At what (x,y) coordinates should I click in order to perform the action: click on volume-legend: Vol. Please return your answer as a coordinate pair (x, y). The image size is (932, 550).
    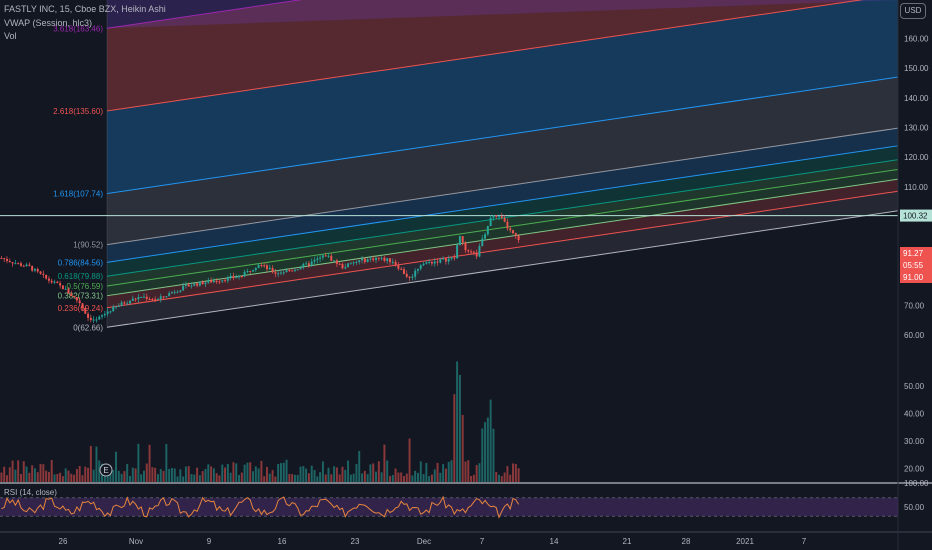
    Looking at the image, I should click on (10, 36).